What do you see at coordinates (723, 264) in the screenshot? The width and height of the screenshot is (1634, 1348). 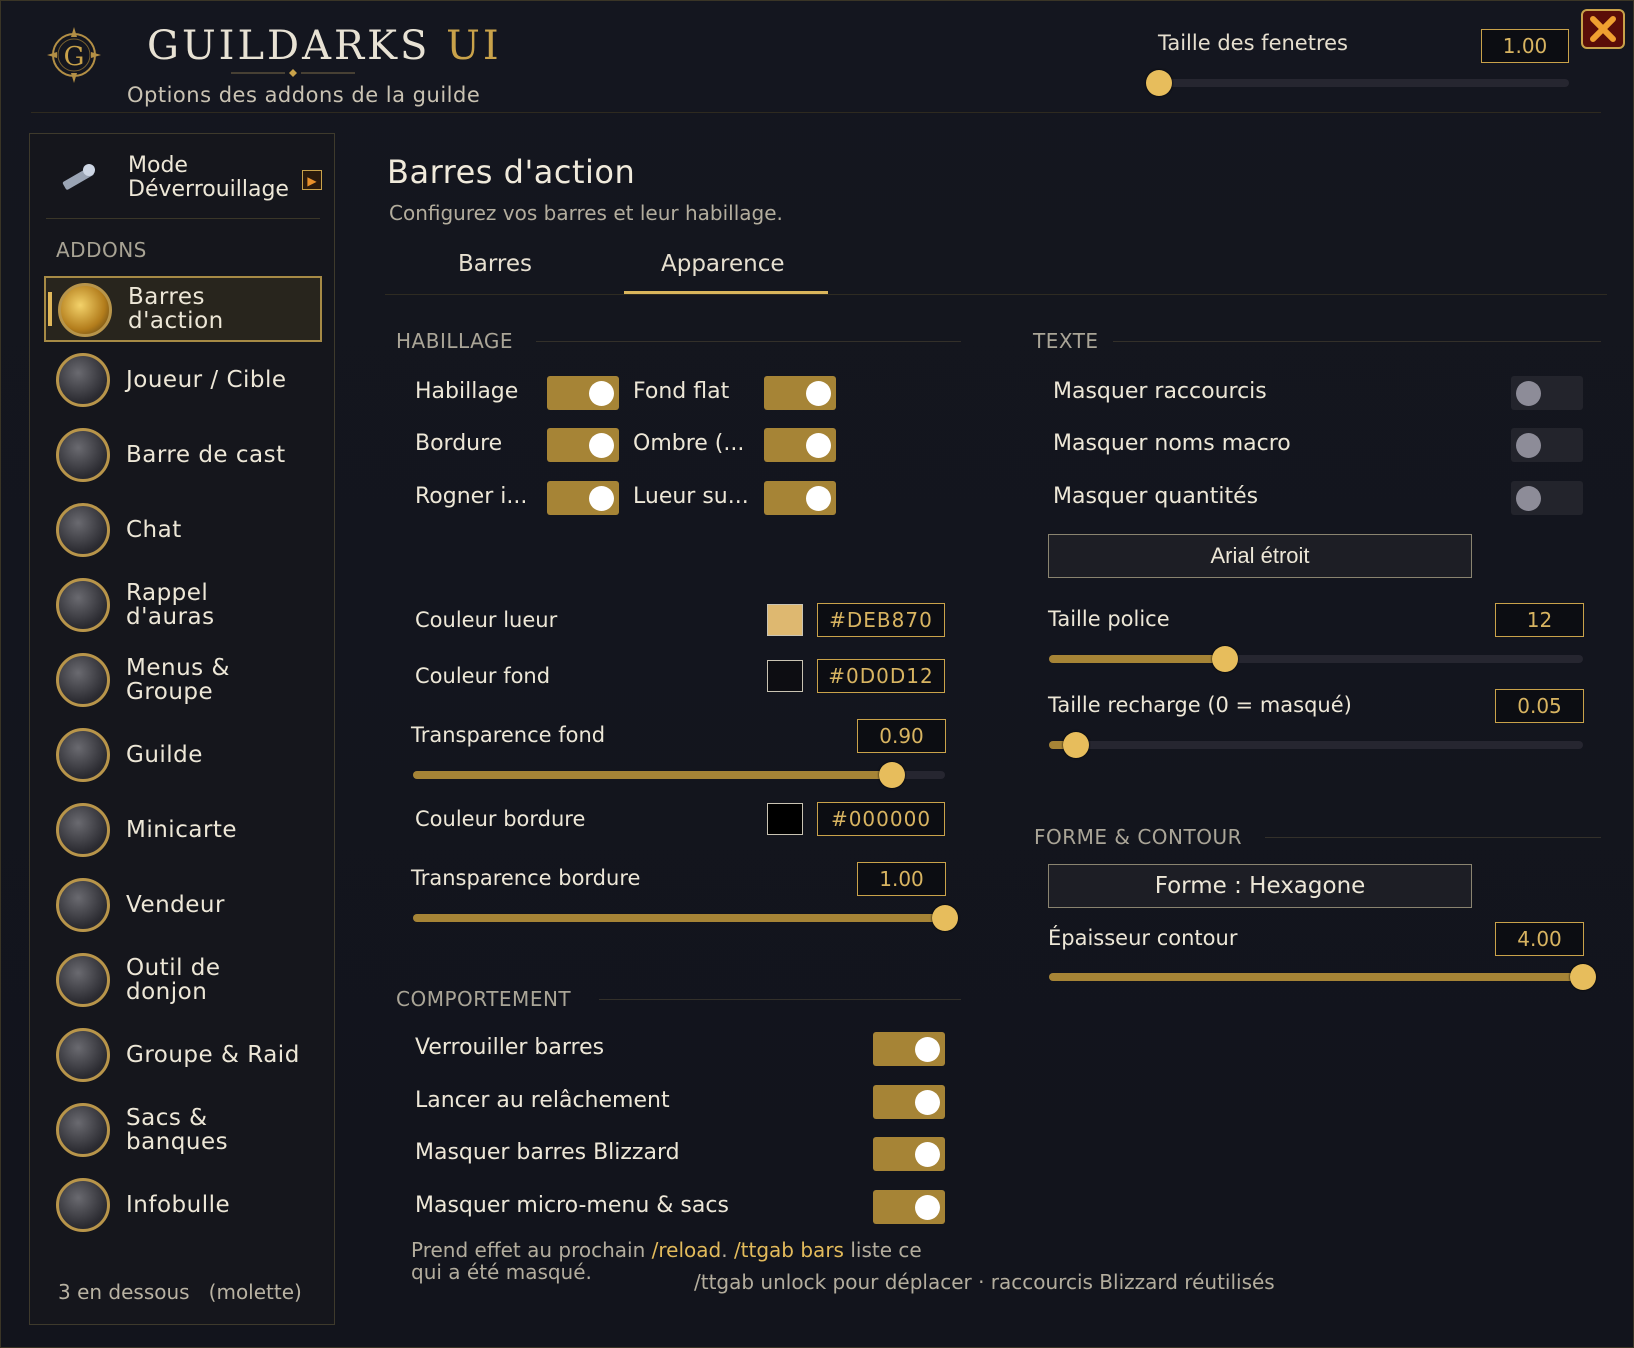 I see `tab-apparence: Apparence` at bounding box center [723, 264].